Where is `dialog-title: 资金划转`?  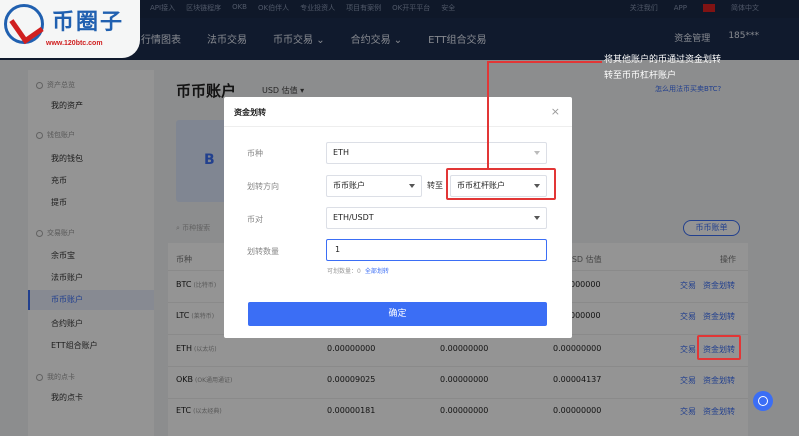 dialog-title: 资金划转 is located at coordinates (250, 112).